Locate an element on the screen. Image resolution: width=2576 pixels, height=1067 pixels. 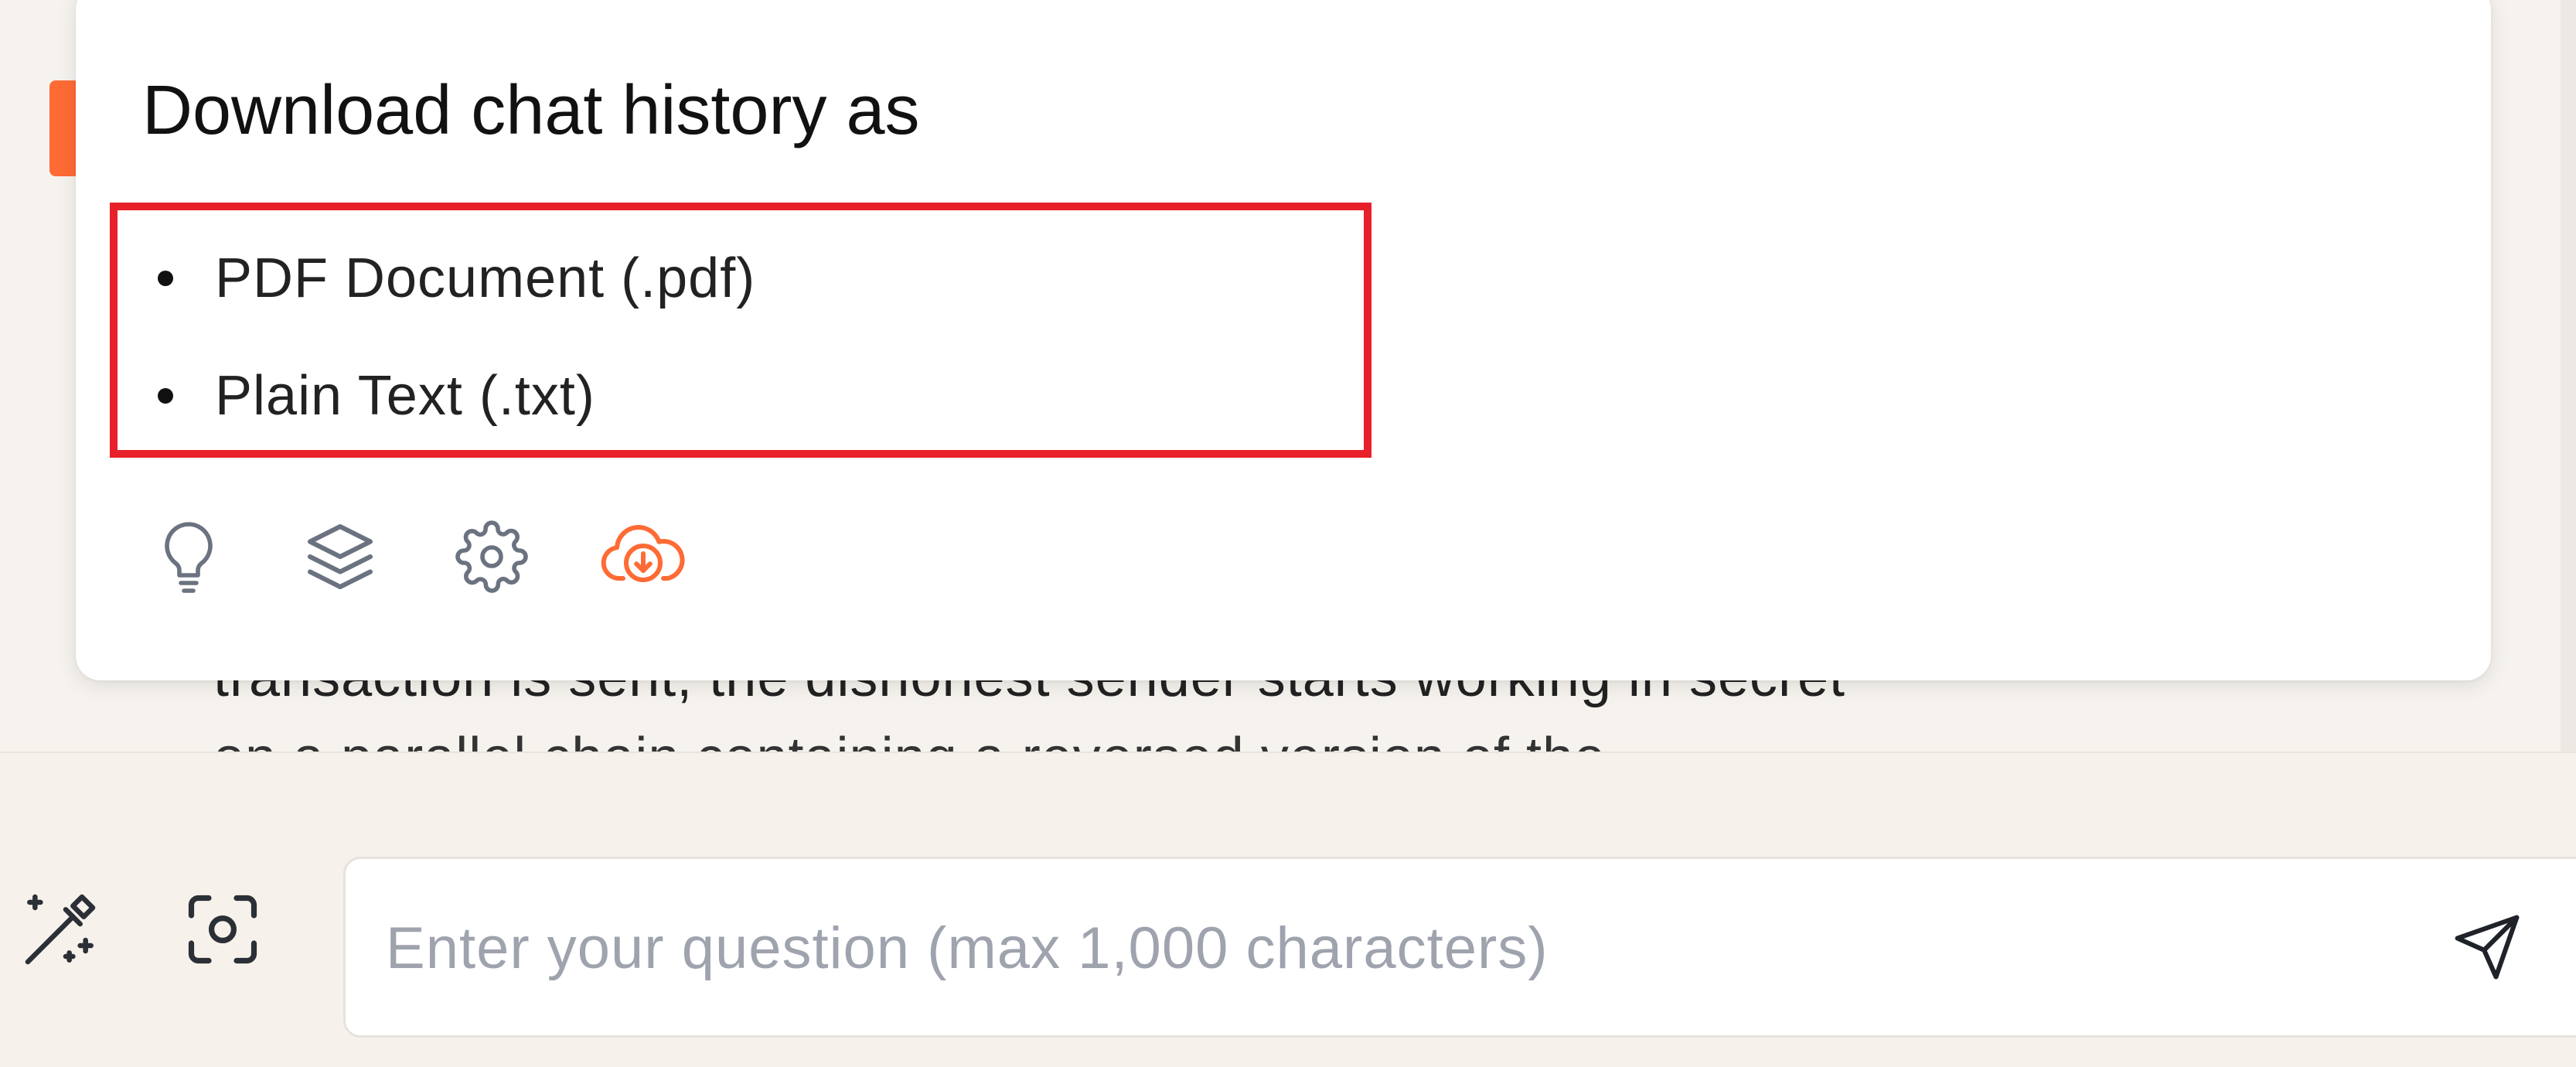
popup-toolbar is located at coordinates (445, 556).